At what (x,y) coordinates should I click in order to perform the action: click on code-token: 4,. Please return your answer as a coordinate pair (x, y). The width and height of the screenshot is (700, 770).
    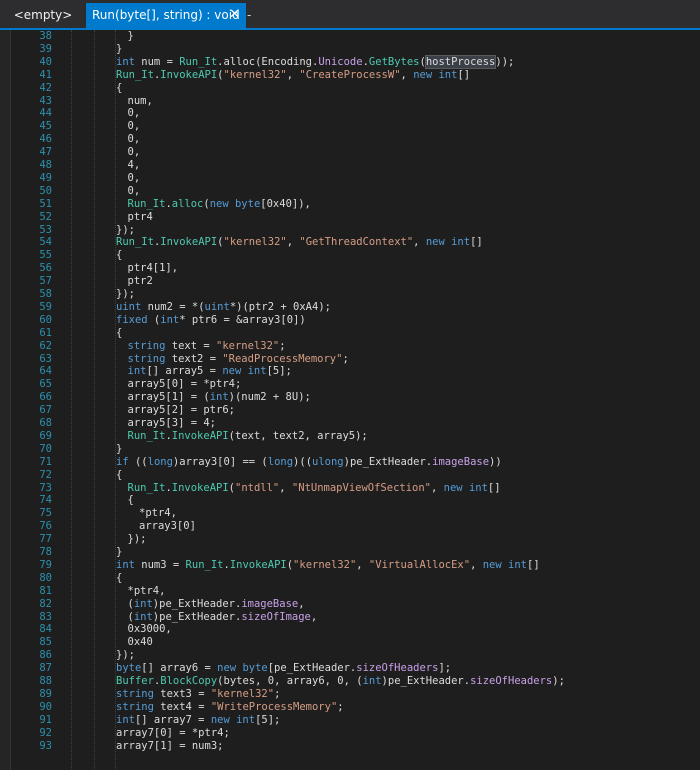
    Looking at the image, I should click on (134, 165).